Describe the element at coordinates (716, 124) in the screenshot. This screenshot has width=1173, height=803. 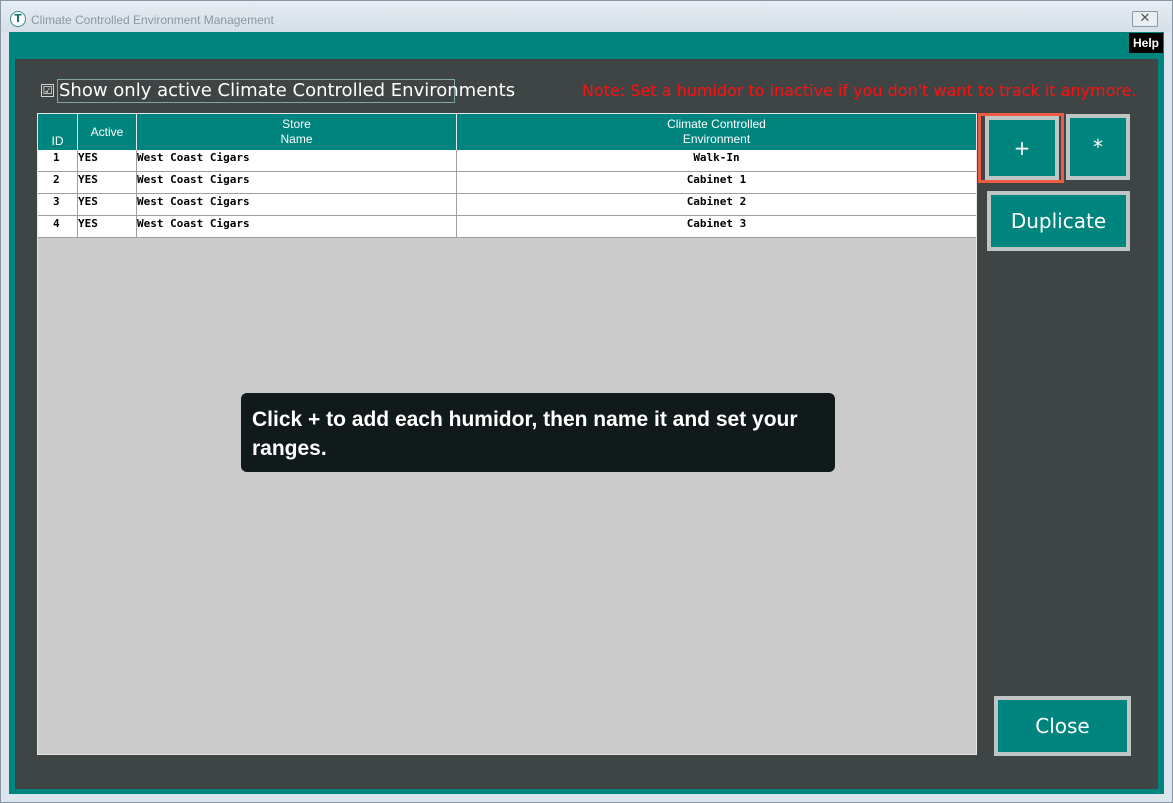
I see `column-header-env-line1: Climate Controlled` at that location.